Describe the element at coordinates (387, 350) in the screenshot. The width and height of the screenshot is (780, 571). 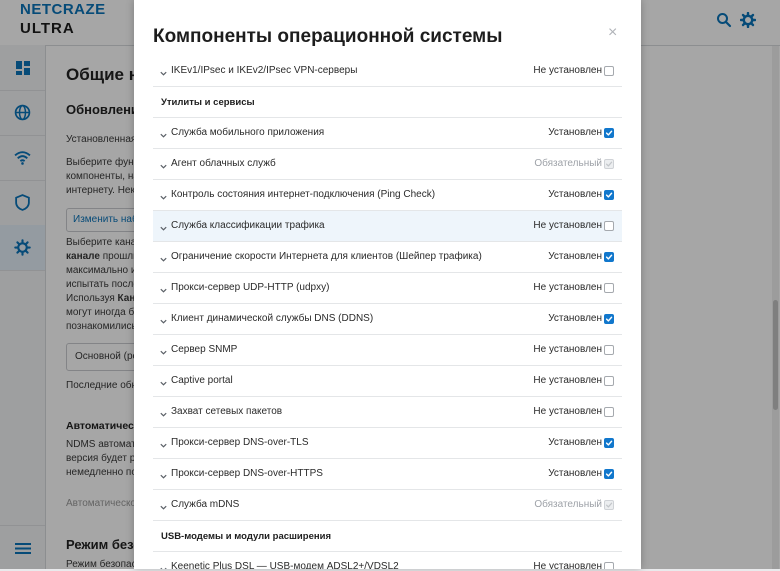
I see `component-row: Сервер SNMP Не установлен` at that location.